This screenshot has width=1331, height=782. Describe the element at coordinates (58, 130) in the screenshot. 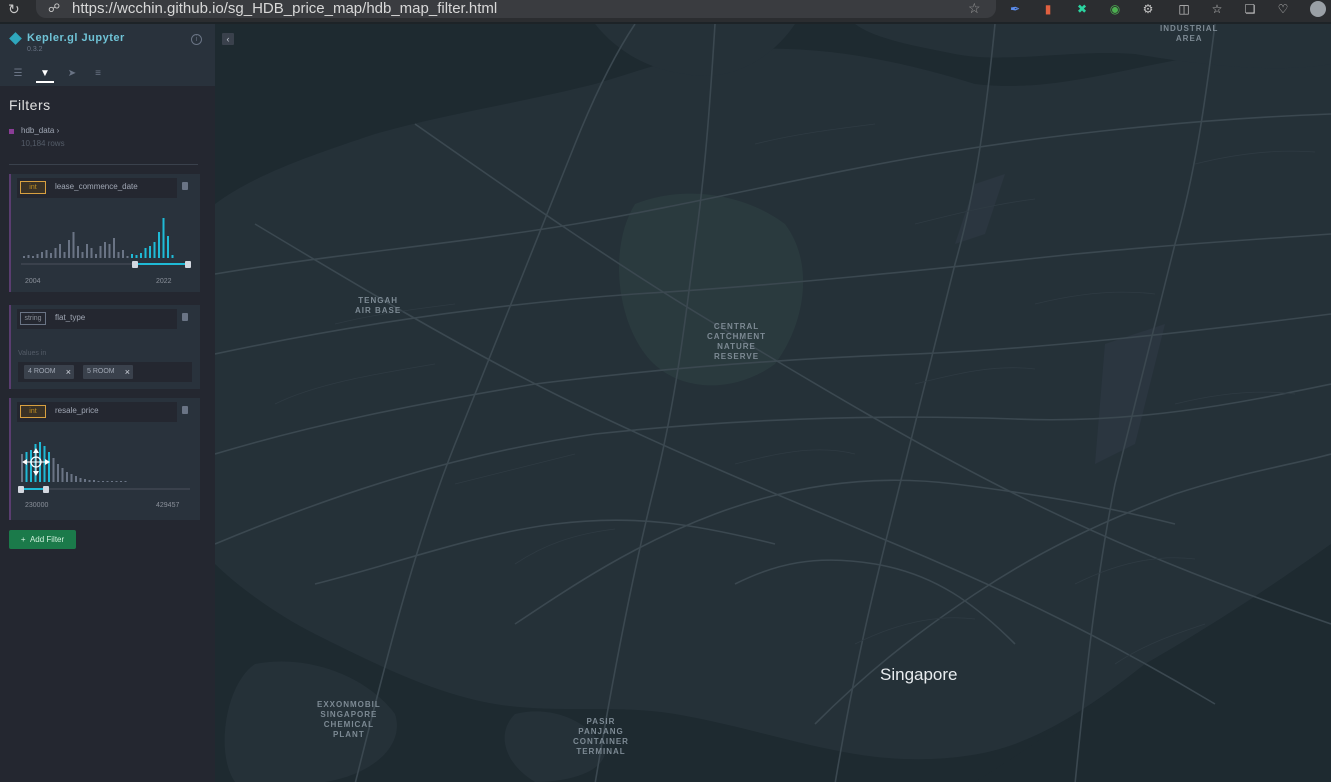

I see `chevron-right-icon: ›` at that location.